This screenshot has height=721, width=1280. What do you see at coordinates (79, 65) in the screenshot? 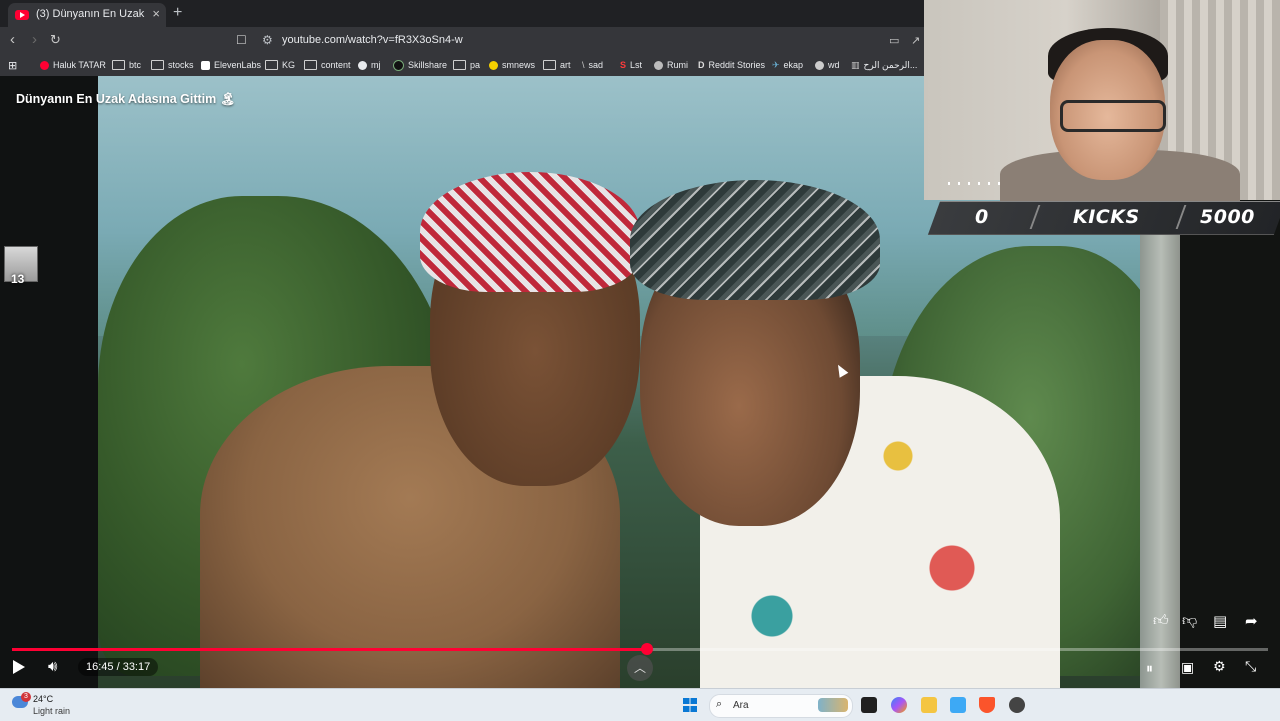
I see `bookmark-label: Haluk TATAR` at bounding box center [79, 65].